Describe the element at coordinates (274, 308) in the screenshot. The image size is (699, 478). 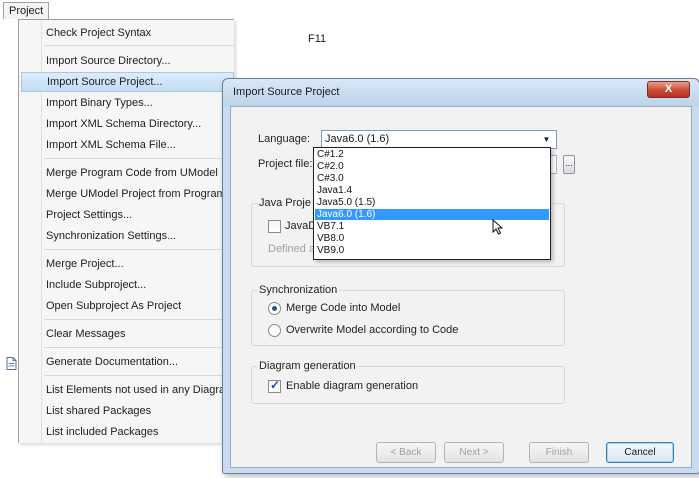
I see `merge-code-radio` at that location.